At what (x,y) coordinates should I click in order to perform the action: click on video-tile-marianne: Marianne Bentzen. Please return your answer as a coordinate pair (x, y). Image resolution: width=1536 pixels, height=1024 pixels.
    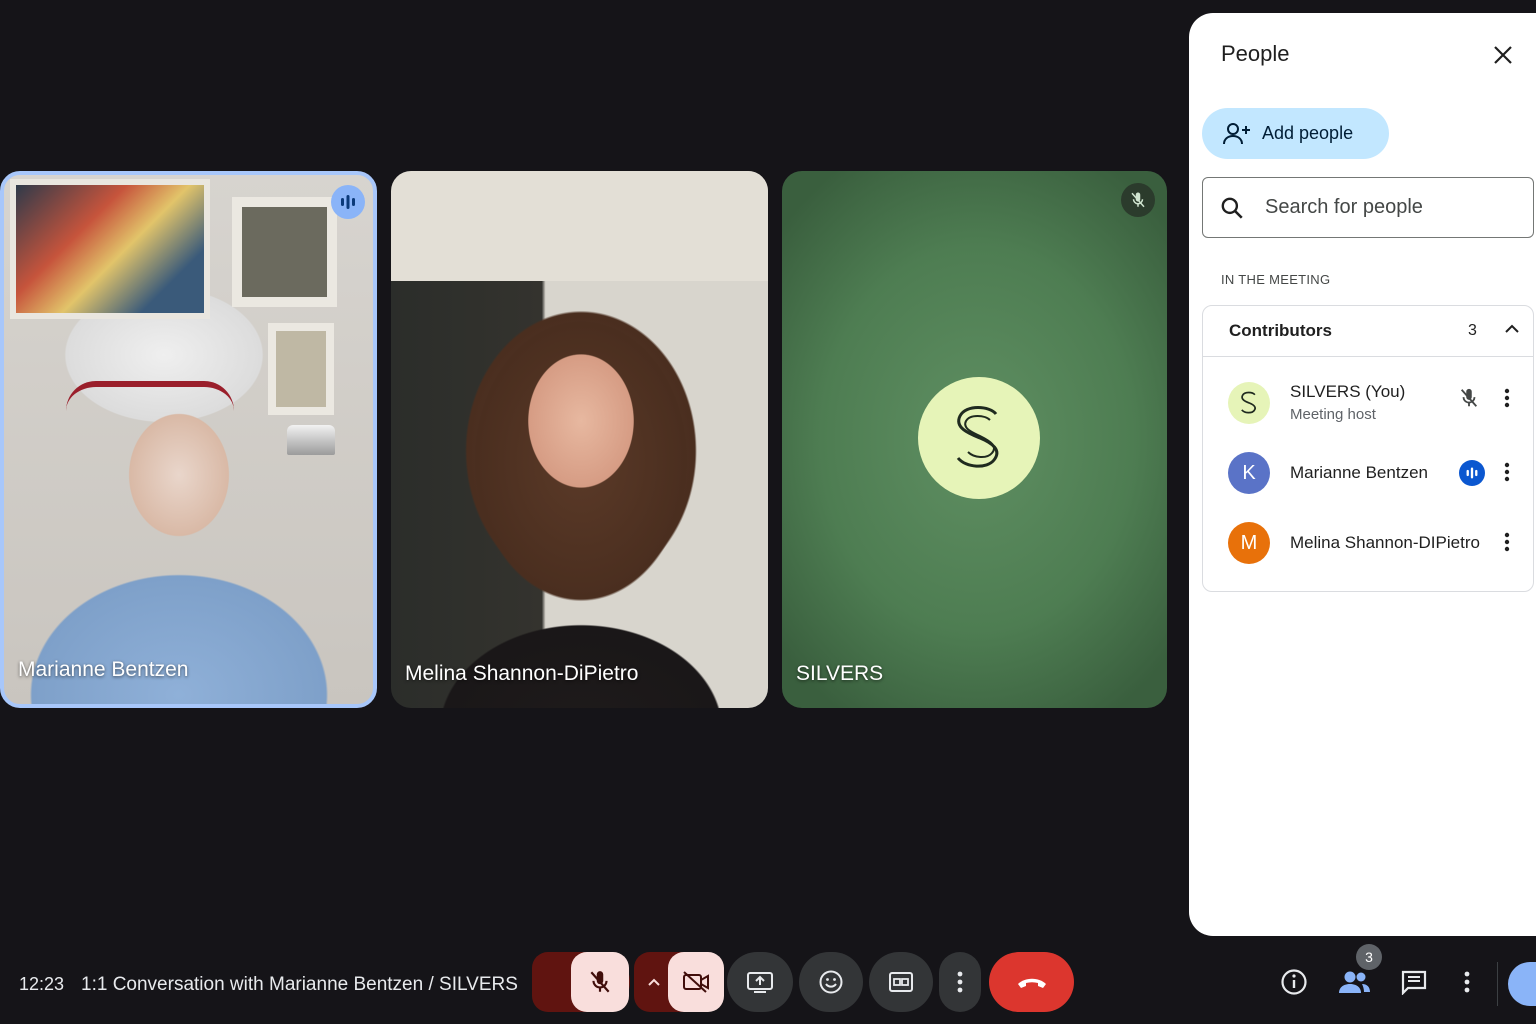
    Looking at the image, I should click on (188, 439).